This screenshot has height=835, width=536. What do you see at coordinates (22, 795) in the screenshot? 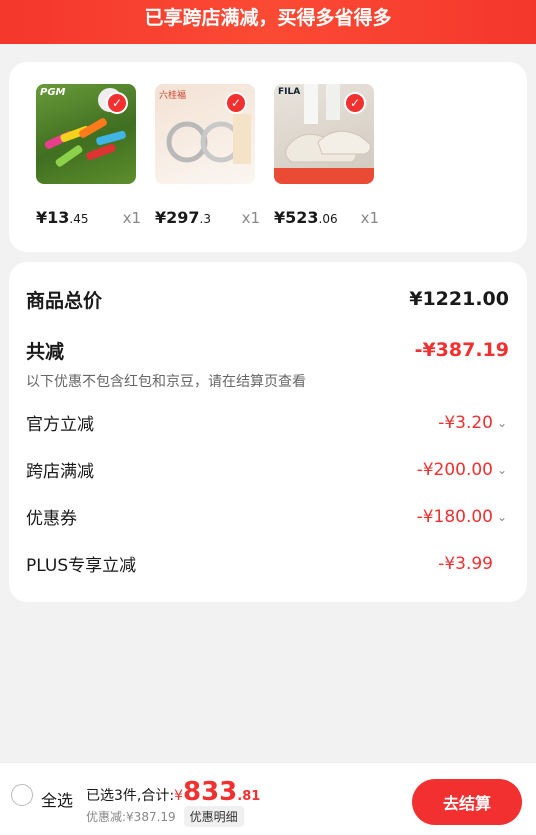
I see `select-all-radio` at bounding box center [22, 795].